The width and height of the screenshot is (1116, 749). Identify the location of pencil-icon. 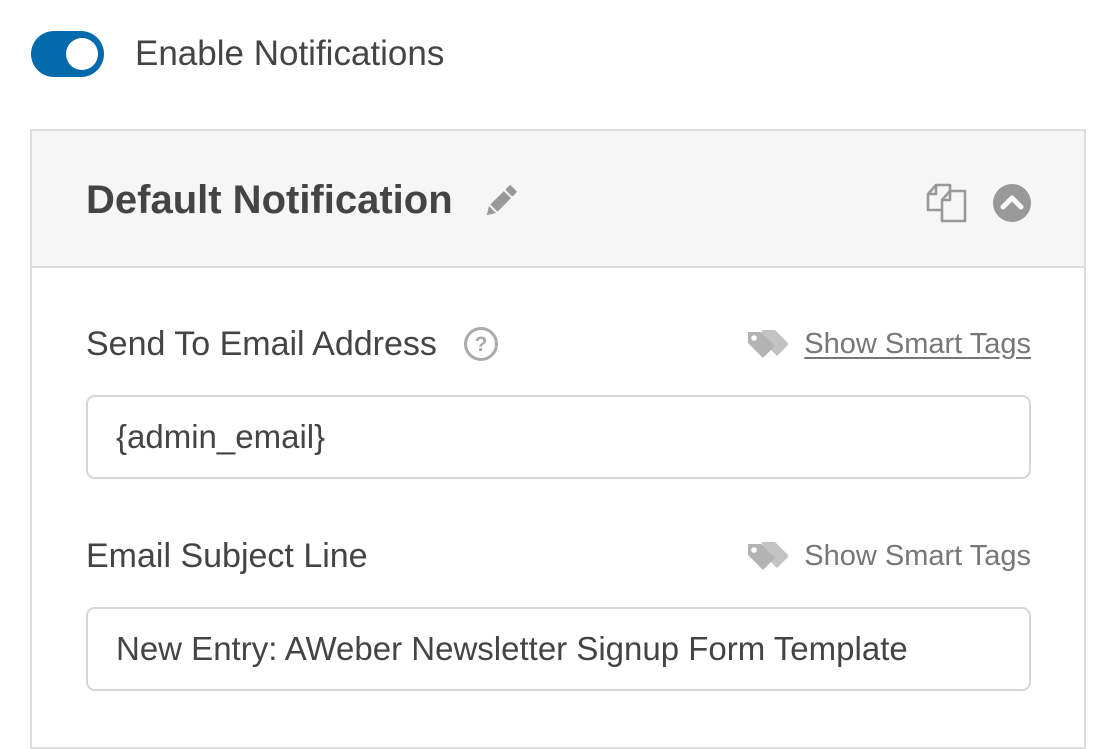
(501, 201).